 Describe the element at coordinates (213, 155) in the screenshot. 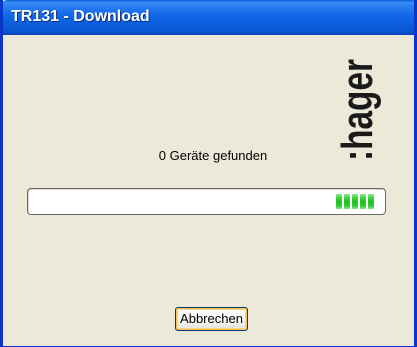

I see `devices-found-status: 0 Geräte gefunden` at that location.